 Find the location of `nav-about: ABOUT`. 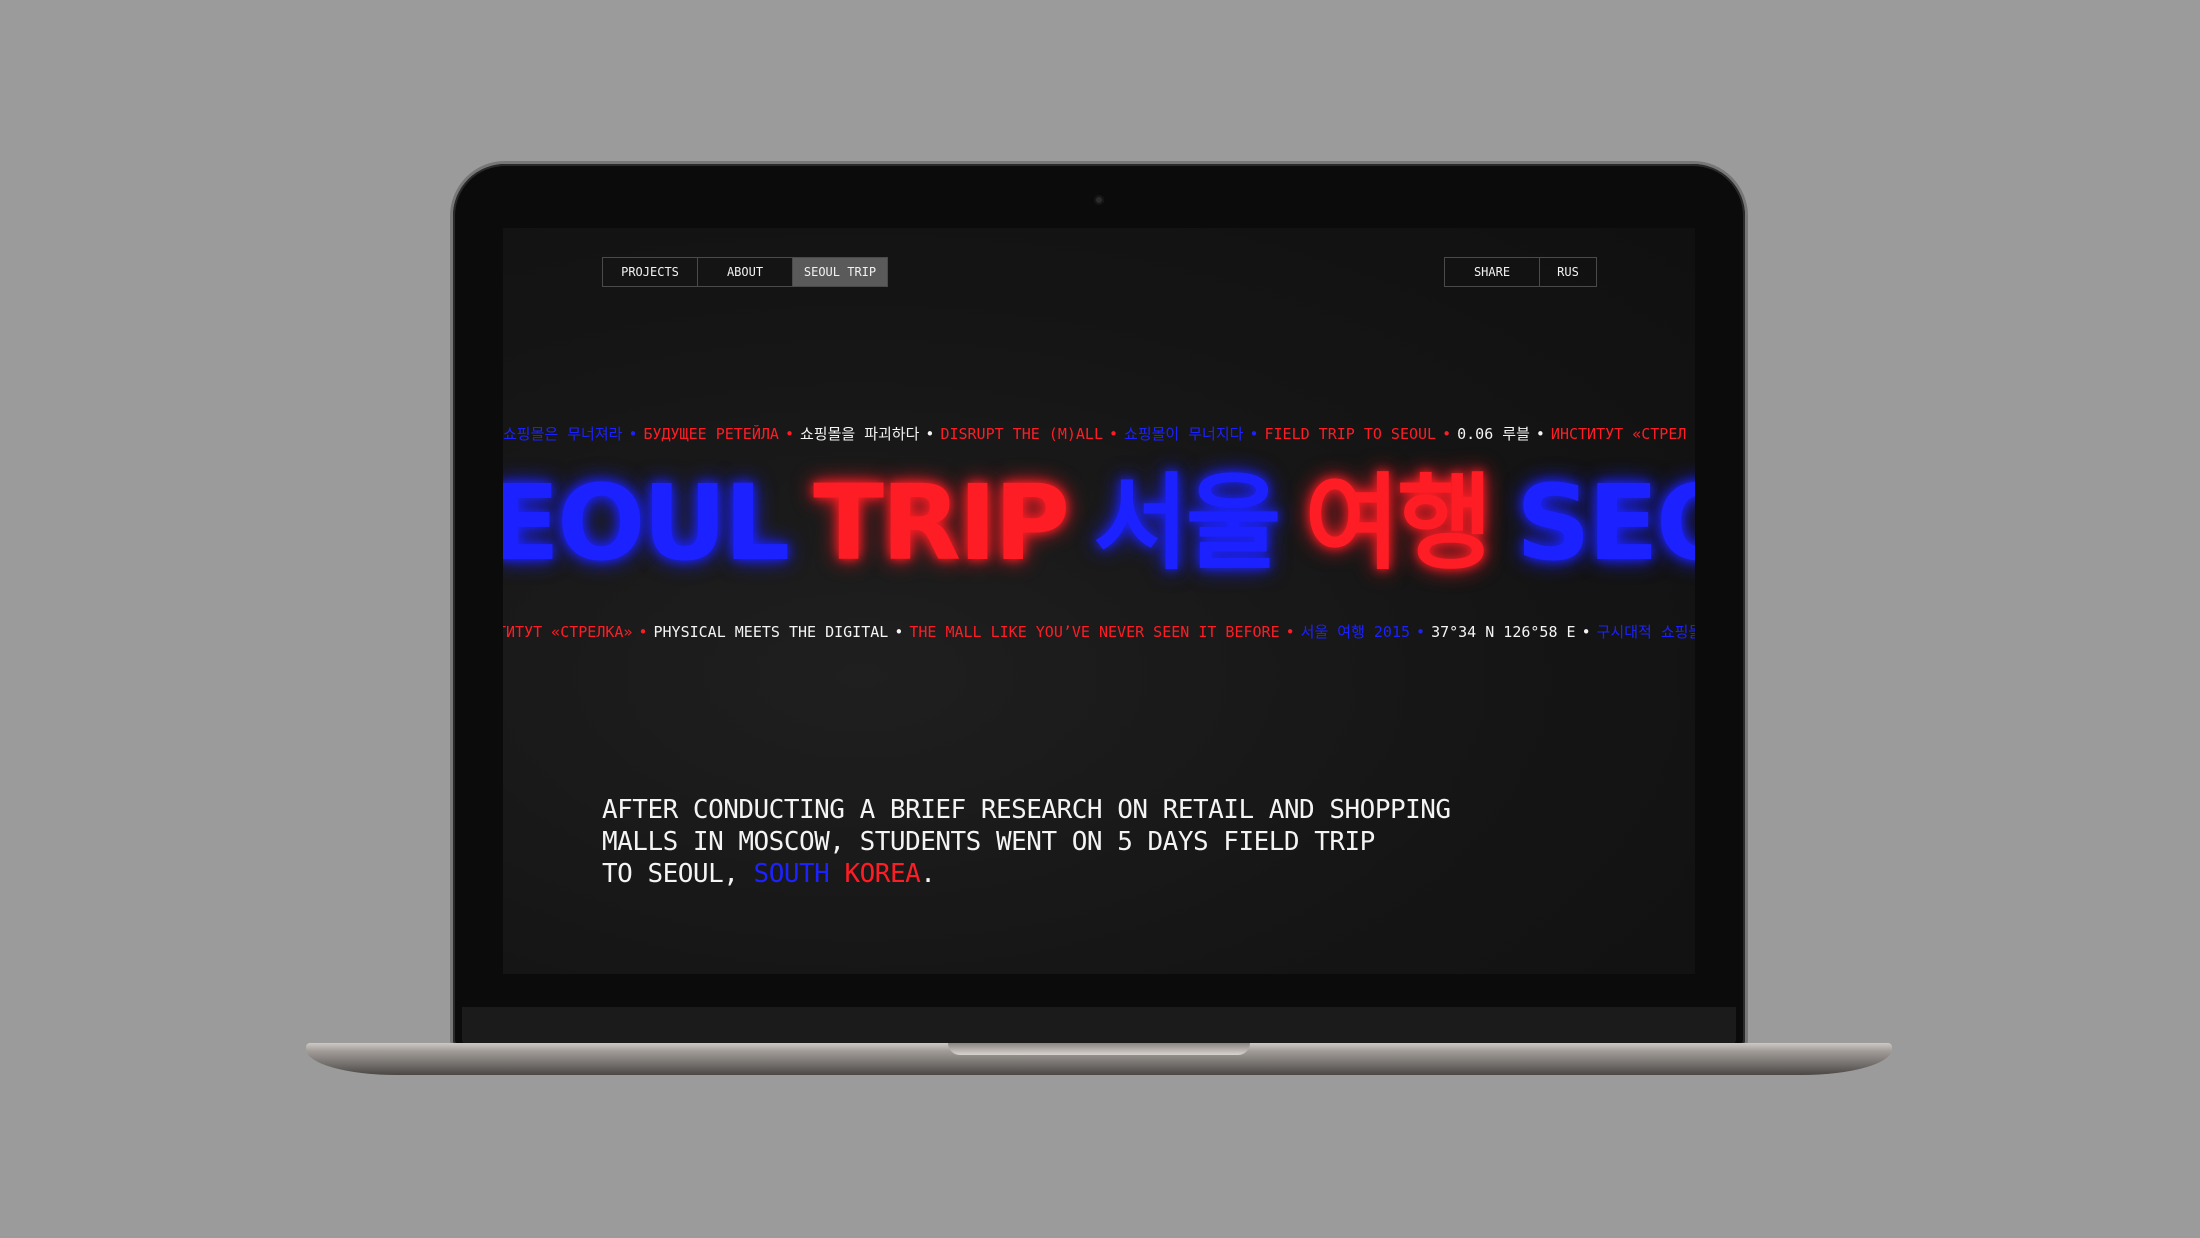

nav-about: ABOUT is located at coordinates (745, 272).